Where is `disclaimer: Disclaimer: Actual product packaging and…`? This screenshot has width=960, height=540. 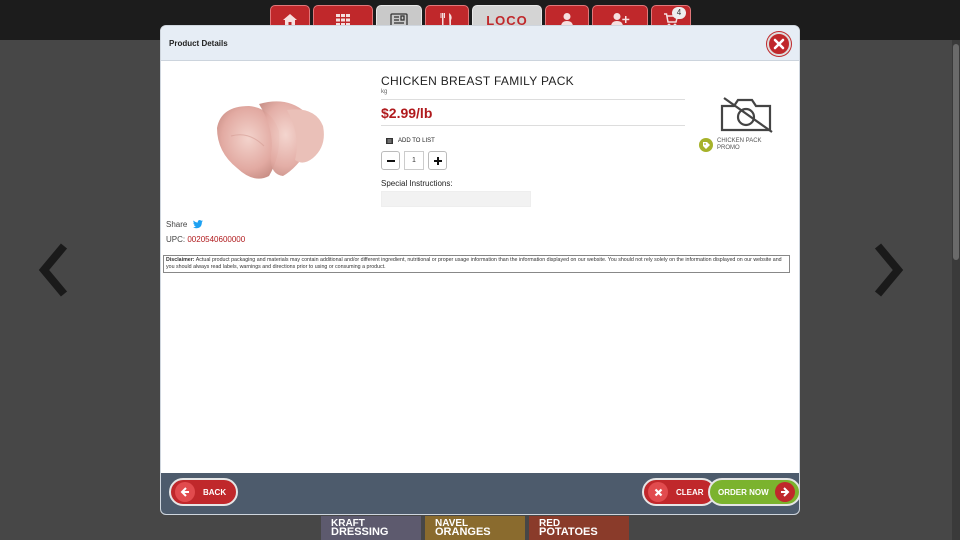 disclaimer: Disclaimer: Actual product packaging and… is located at coordinates (476, 264).